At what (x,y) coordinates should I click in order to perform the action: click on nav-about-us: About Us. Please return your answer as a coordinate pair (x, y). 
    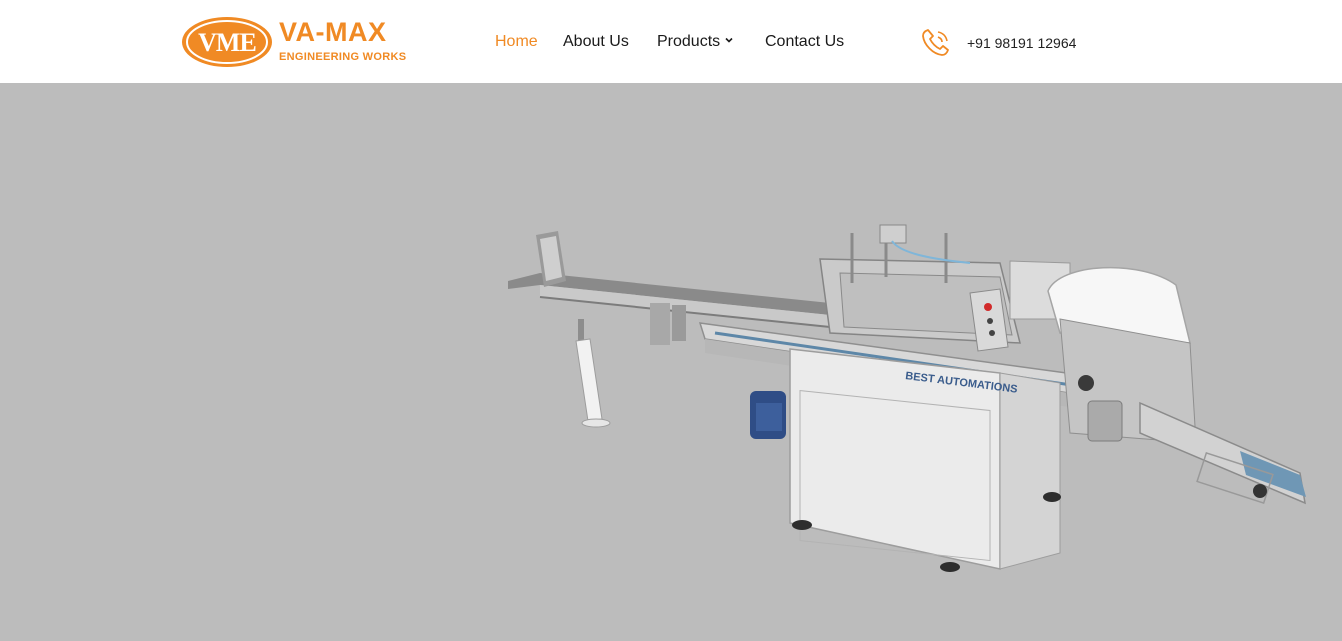
    Looking at the image, I should click on (596, 42).